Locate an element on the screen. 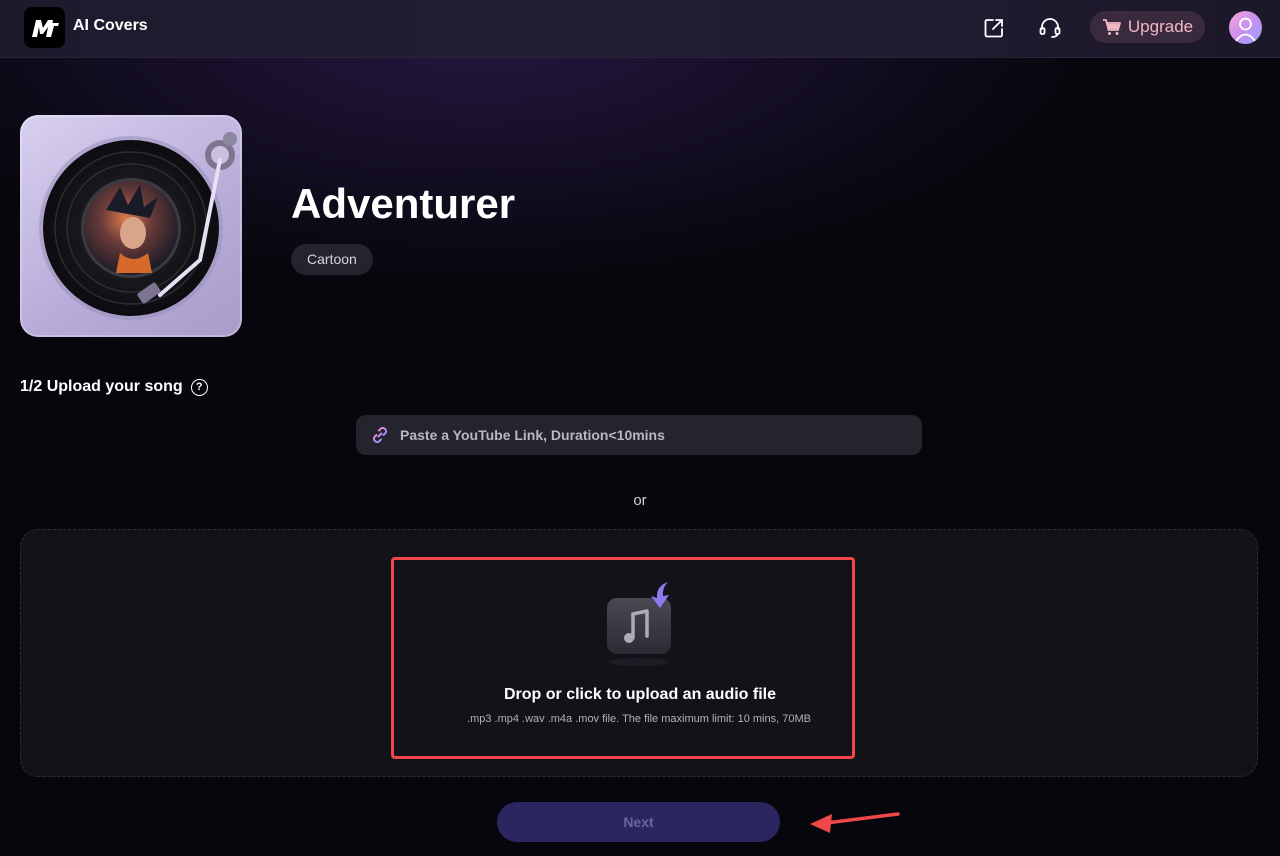 The image size is (1280, 856). app-title: AI Covers is located at coordinates (110, 25).